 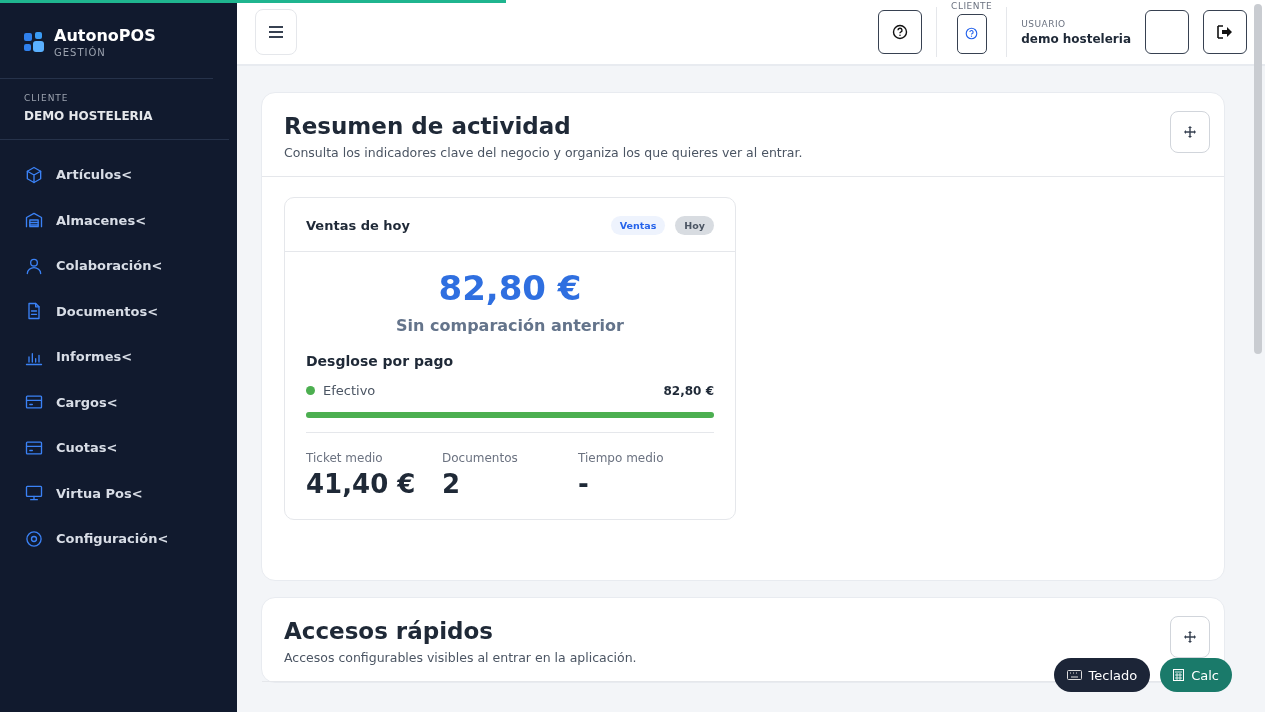 I want to click on keyboard-icon, so click(x=1074, y=675).